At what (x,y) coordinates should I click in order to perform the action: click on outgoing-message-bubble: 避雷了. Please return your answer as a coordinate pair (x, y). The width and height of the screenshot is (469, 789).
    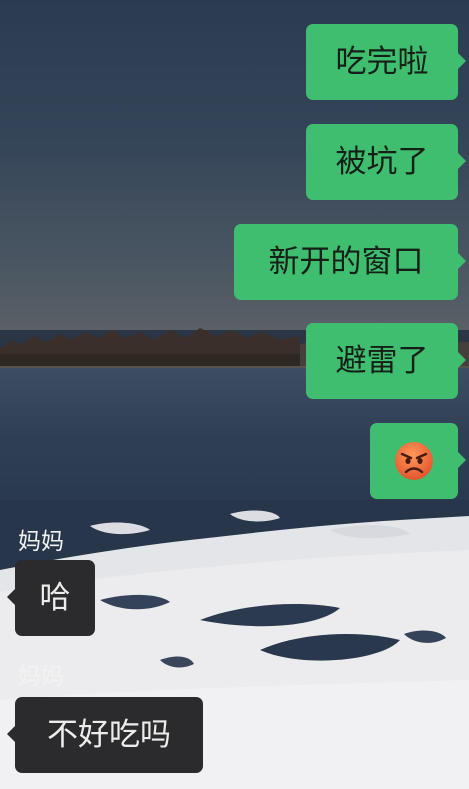
    Looking at the image, I should click on (386, 361).